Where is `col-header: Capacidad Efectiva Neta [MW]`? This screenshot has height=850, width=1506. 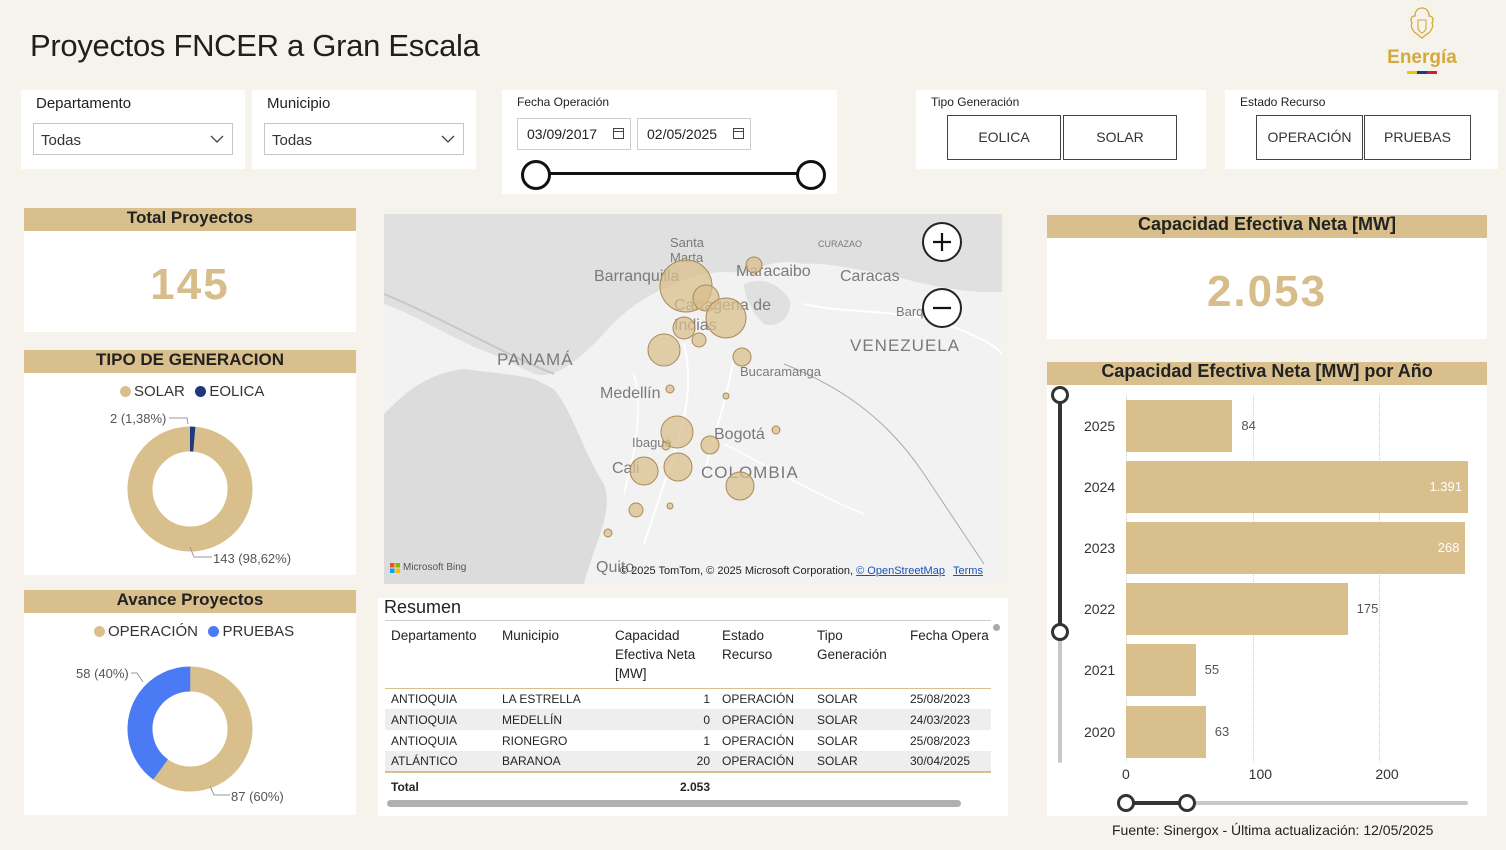
col-header: Capacidad Efectiva Neta [MW] is located at coordinates (662, 656).